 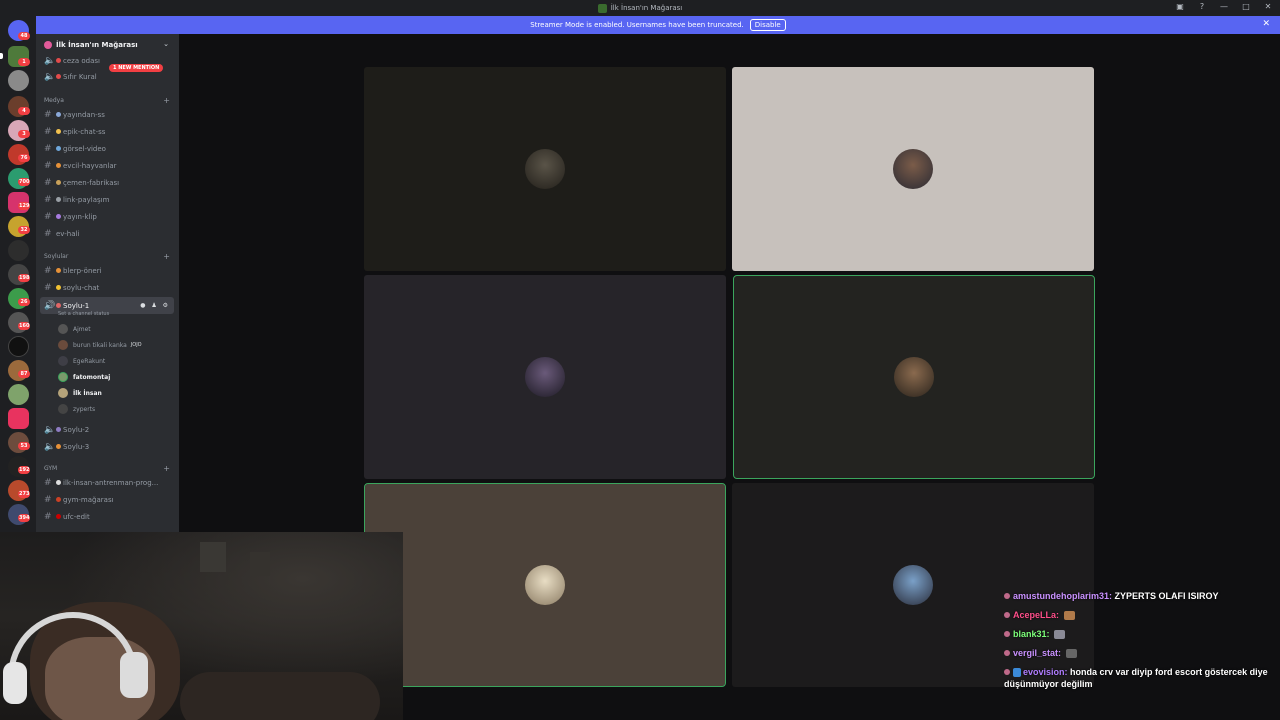 What do you see at coordinates (166, 44) in the screenshot?
I see `chevron-down-icon: ⌄` at bounding box center [166, 44].